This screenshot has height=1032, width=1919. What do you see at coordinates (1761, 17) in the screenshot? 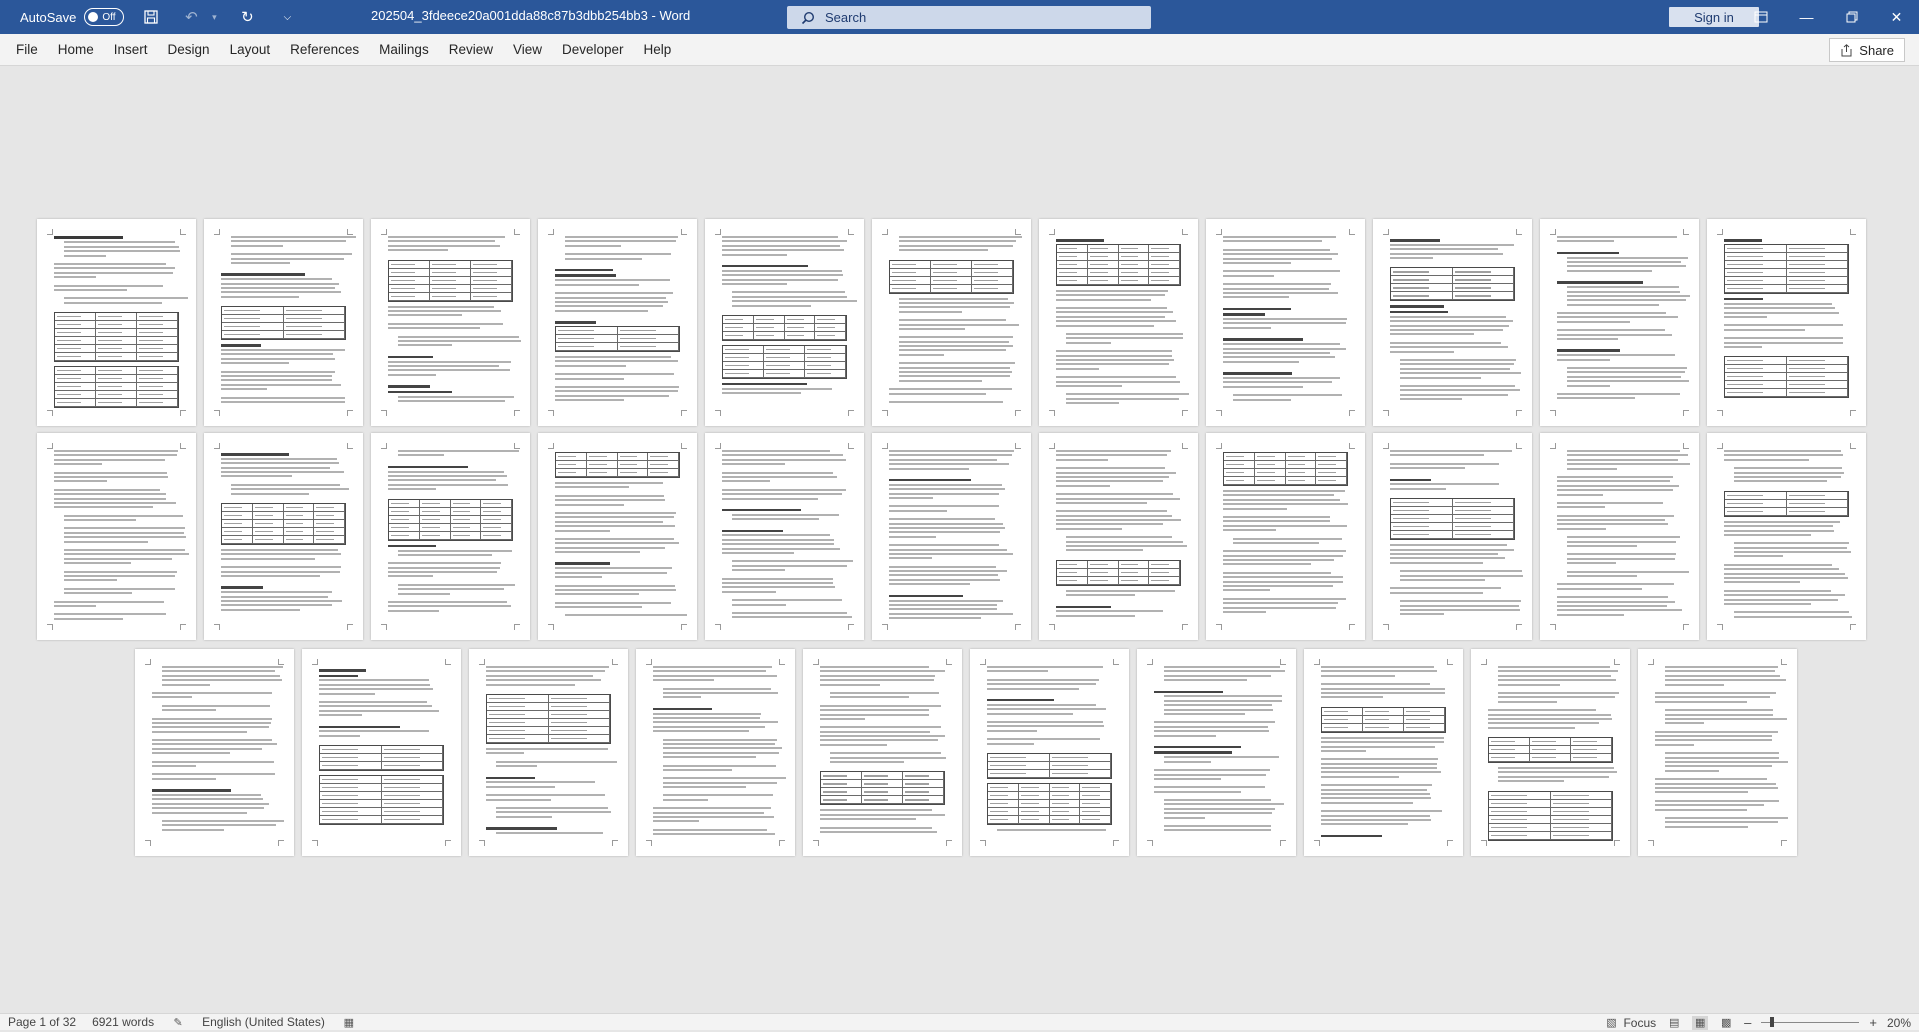
I see `ribbon-display-options-icon` at bounding box center [1761, 17].